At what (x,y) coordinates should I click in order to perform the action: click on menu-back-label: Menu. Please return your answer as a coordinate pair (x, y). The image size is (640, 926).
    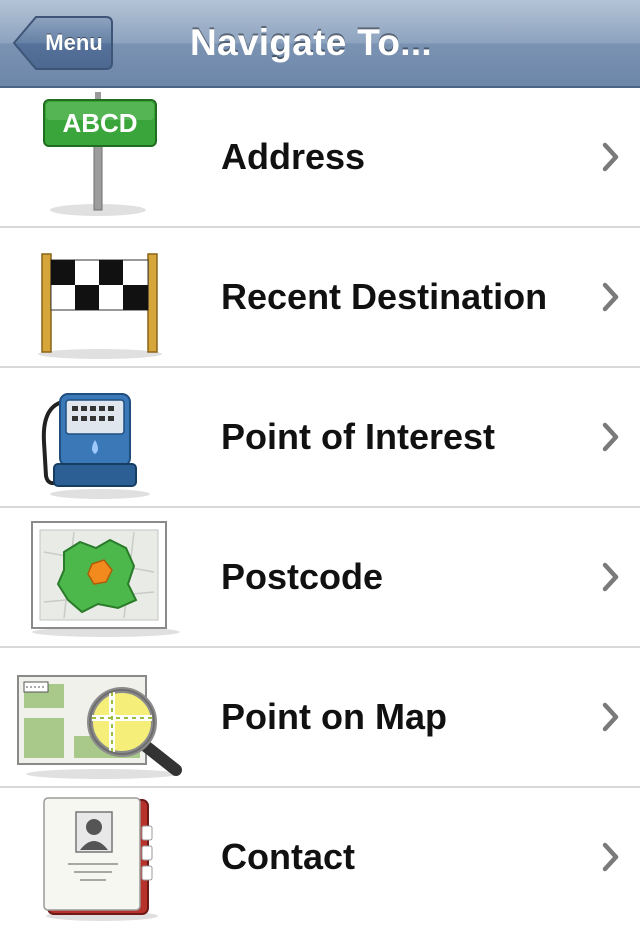
    Looking at the image, I should click on (74, 42).